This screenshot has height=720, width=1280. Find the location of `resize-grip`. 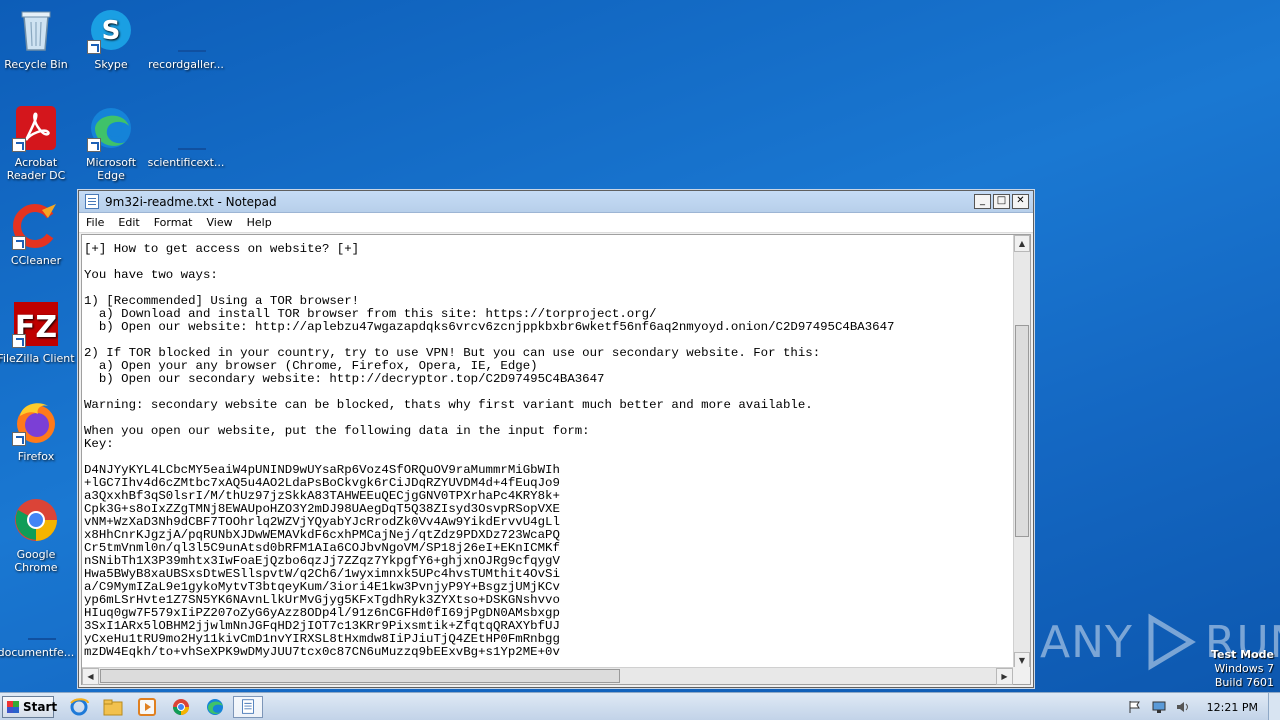

resize-grip is located at coordinates (1021, 675).